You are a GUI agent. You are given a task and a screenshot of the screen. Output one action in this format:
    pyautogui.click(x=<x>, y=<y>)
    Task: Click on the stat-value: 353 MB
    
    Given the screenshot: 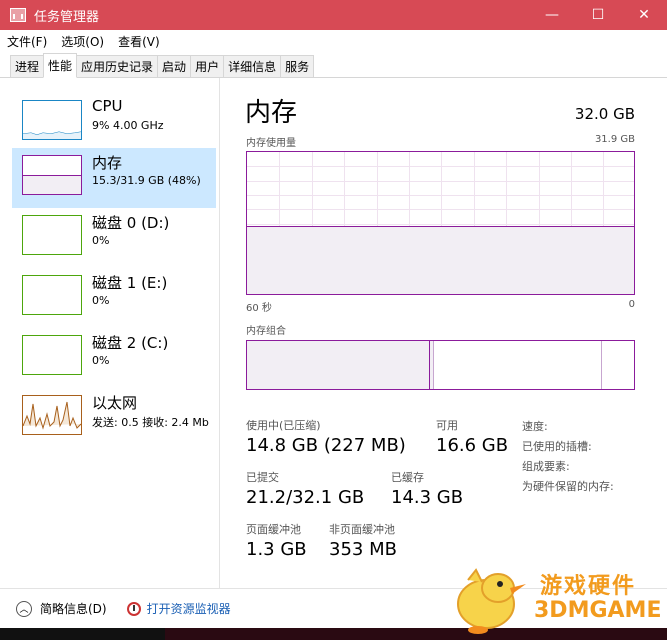 What is the action you would take?
    pyautogui.click(x=363, y=549)
    